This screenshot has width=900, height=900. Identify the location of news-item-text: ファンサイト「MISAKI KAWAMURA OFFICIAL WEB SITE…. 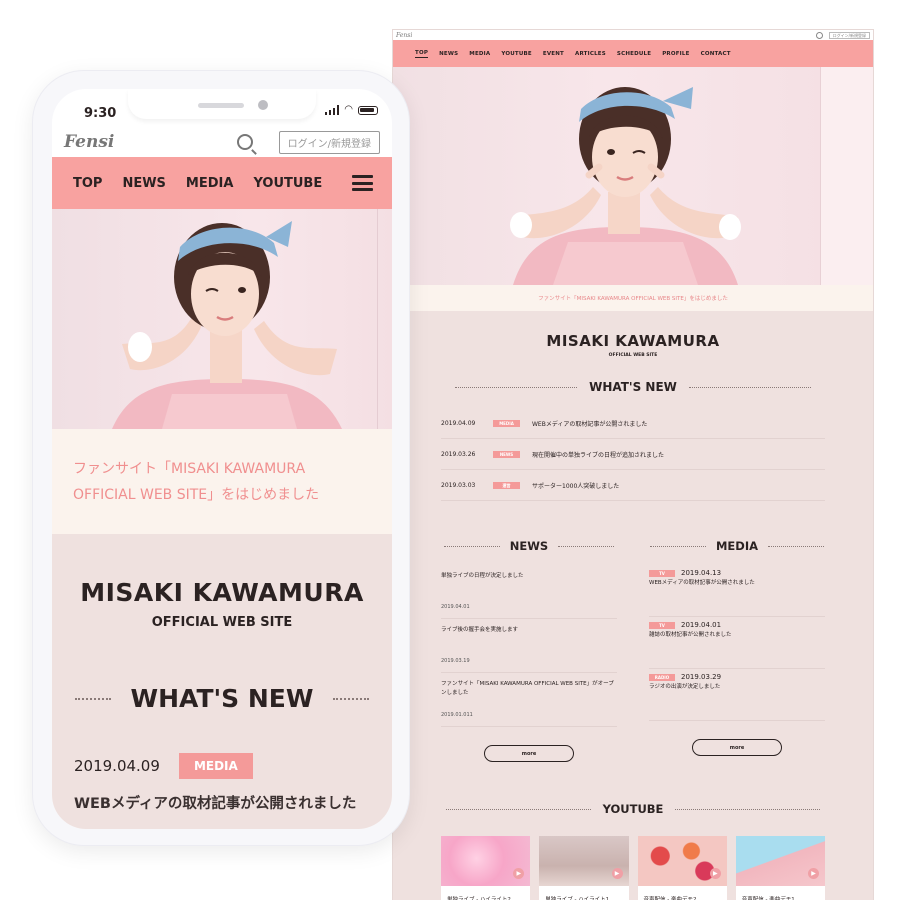
(527, 688).